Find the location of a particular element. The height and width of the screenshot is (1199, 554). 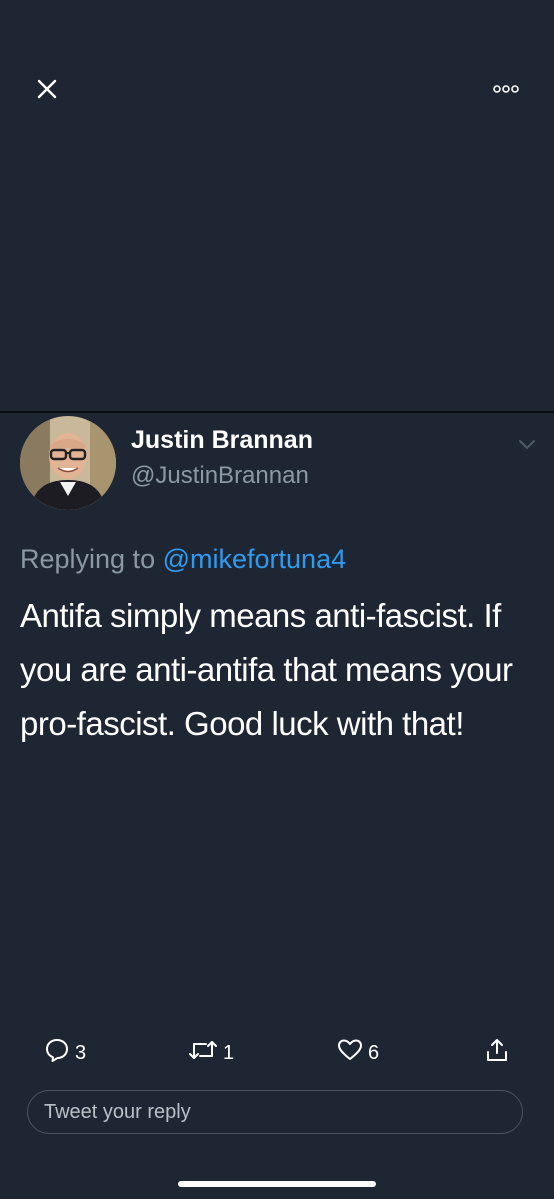

replying-to: Replying to @mikefortuna4 is located at coordinates (183, 559).